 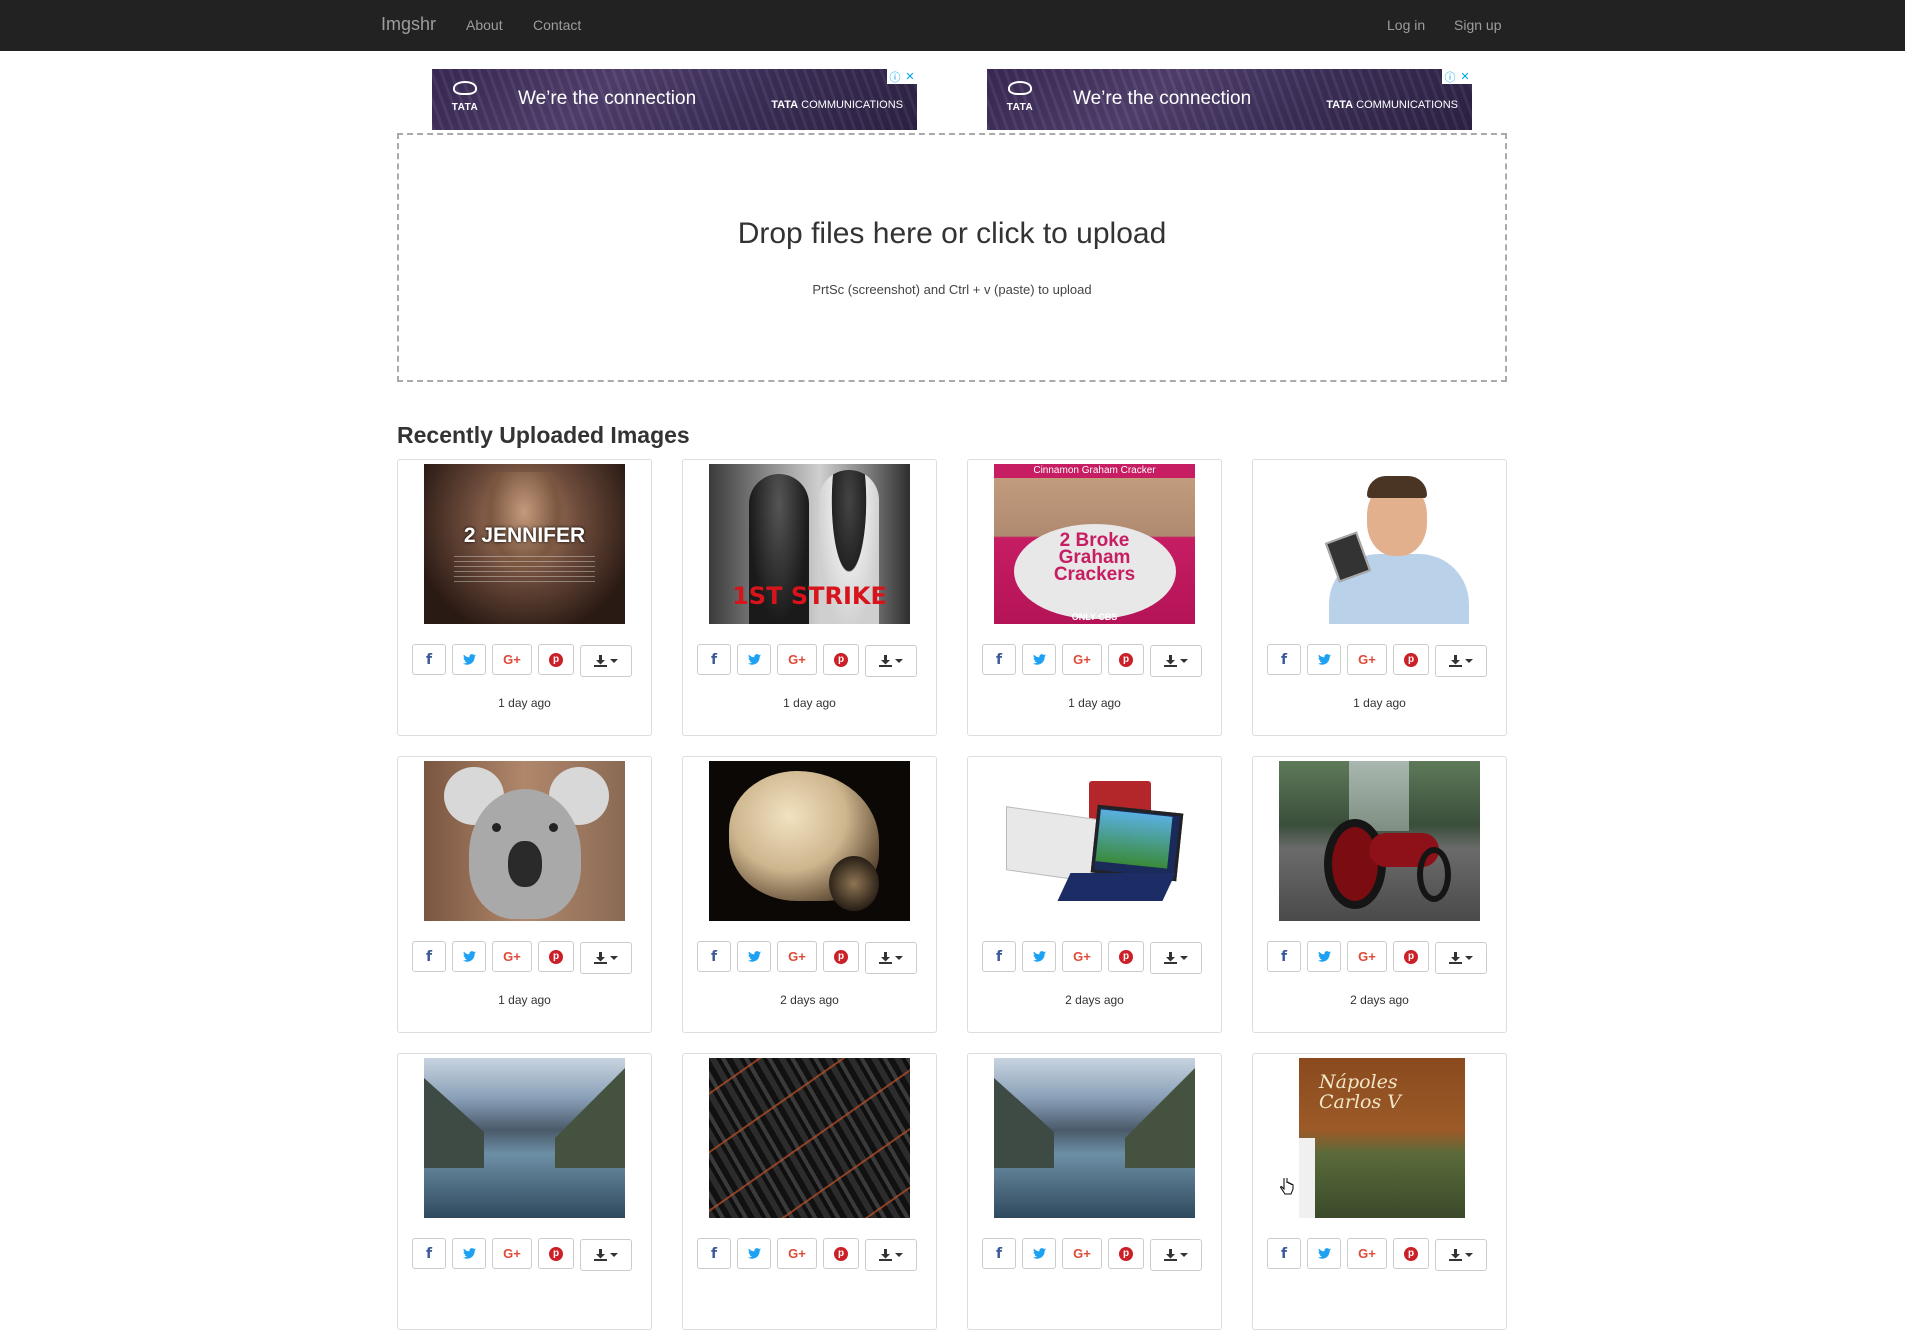 What do you see at coordinates (408, 24) in the screenshot?
I see `brand-logo: Imgshr` at bounding box center [408, 24].